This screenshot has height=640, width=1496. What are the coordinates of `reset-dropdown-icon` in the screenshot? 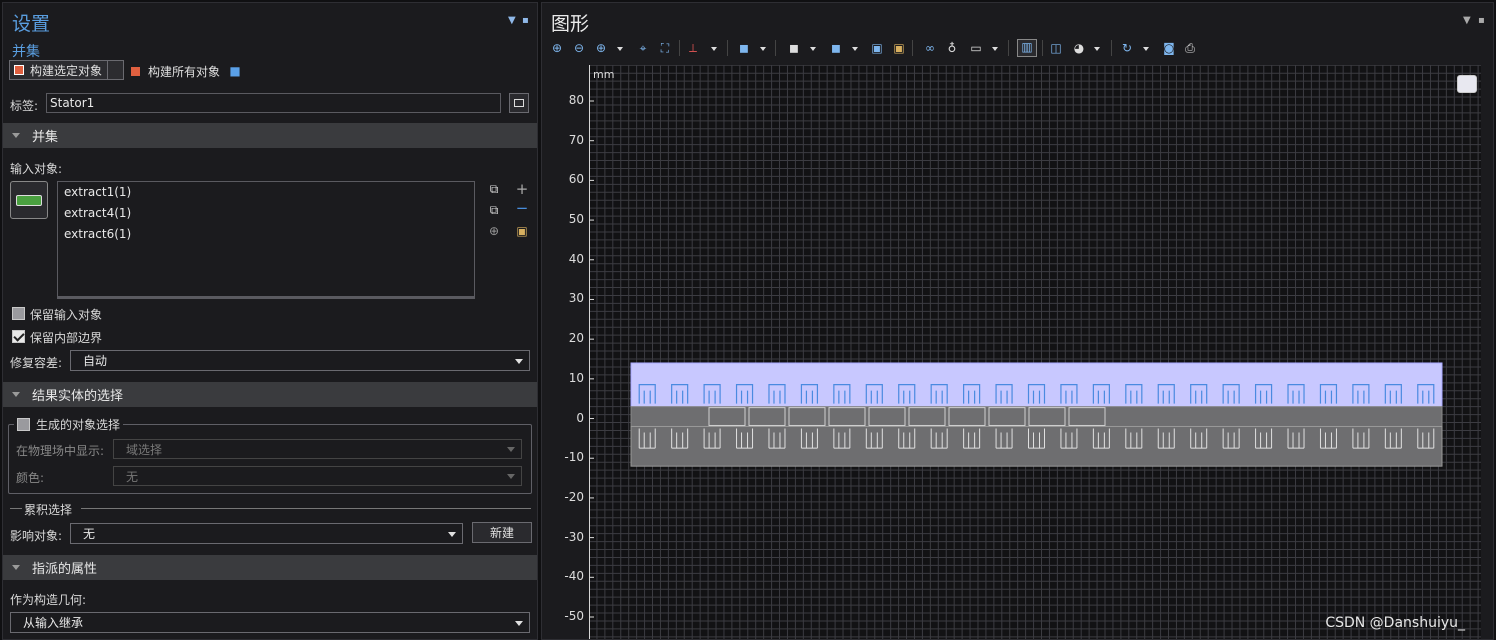 It's located at (1146, 49).